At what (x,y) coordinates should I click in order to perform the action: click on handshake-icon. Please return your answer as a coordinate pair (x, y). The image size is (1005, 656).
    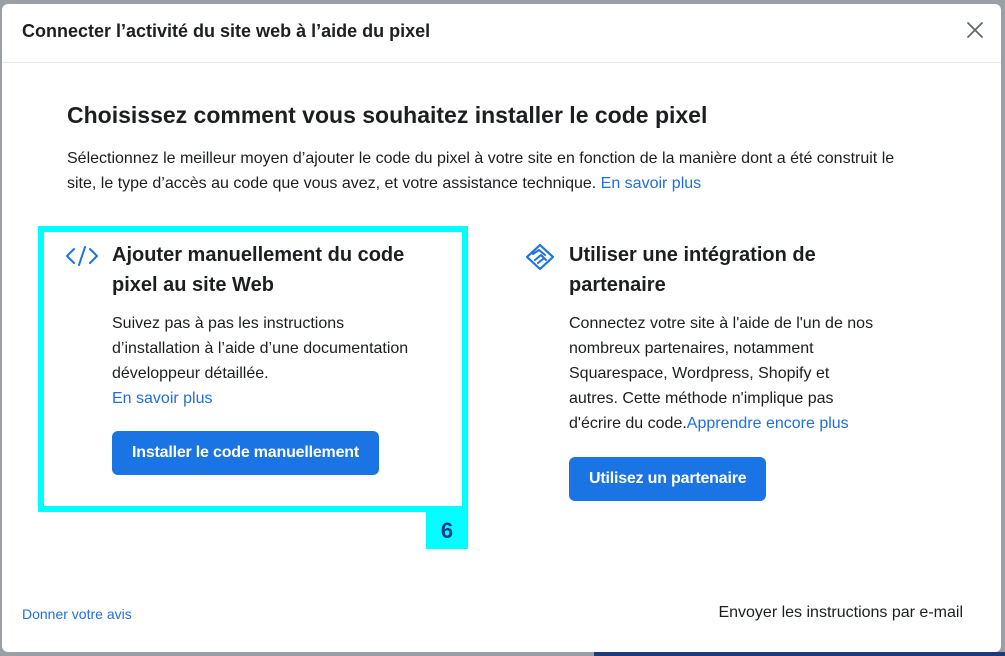
    Looking at the image, I should click on (540, 257).